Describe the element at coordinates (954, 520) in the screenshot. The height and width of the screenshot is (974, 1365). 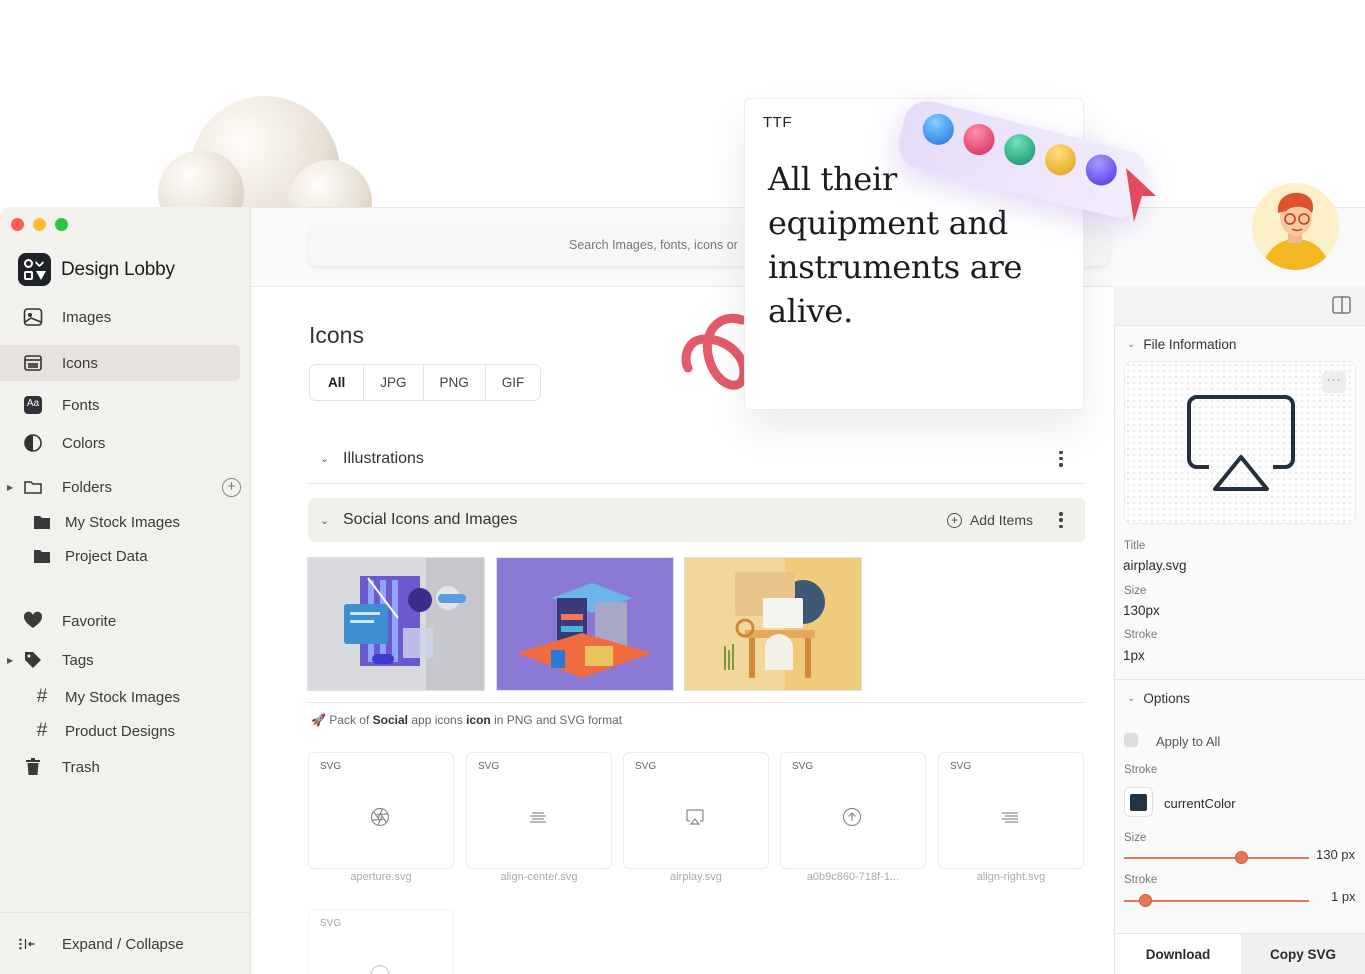
I see `plus-circle-icon: +` at that location.